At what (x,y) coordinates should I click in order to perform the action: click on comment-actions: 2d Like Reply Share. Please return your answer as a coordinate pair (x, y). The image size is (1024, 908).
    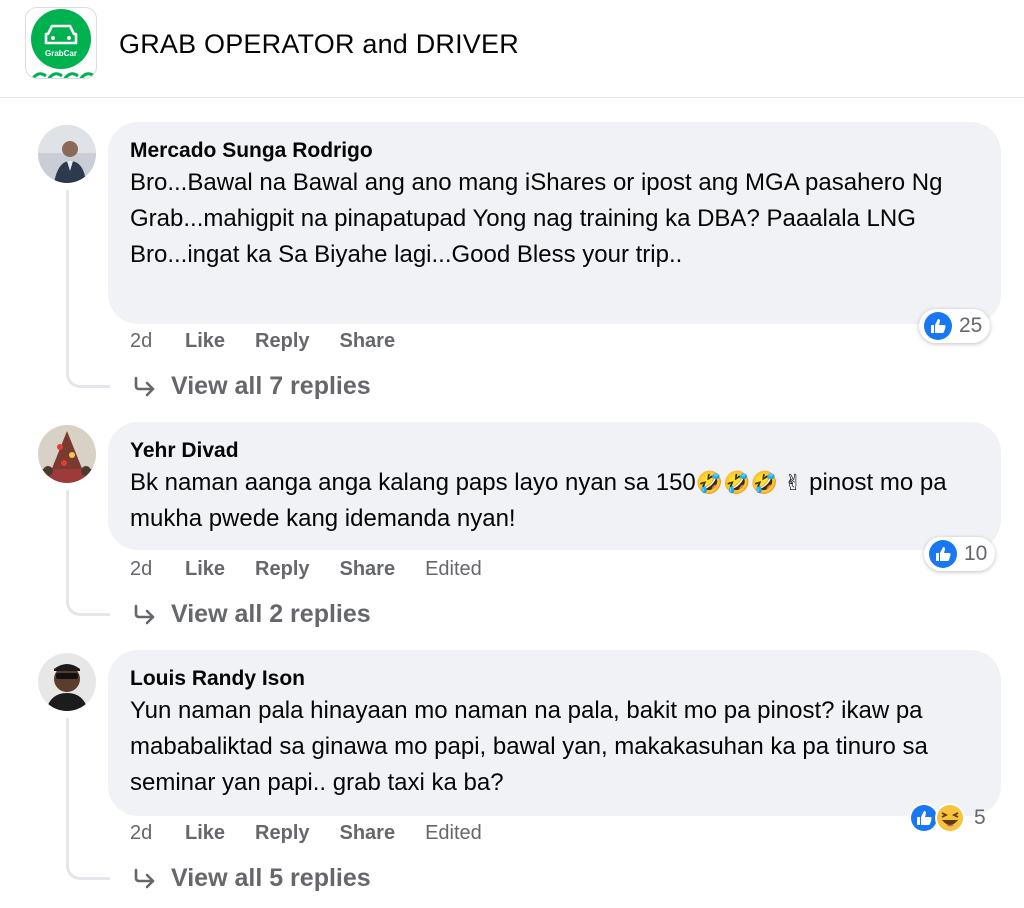
    Looking at the image, I should click on (277, 341).